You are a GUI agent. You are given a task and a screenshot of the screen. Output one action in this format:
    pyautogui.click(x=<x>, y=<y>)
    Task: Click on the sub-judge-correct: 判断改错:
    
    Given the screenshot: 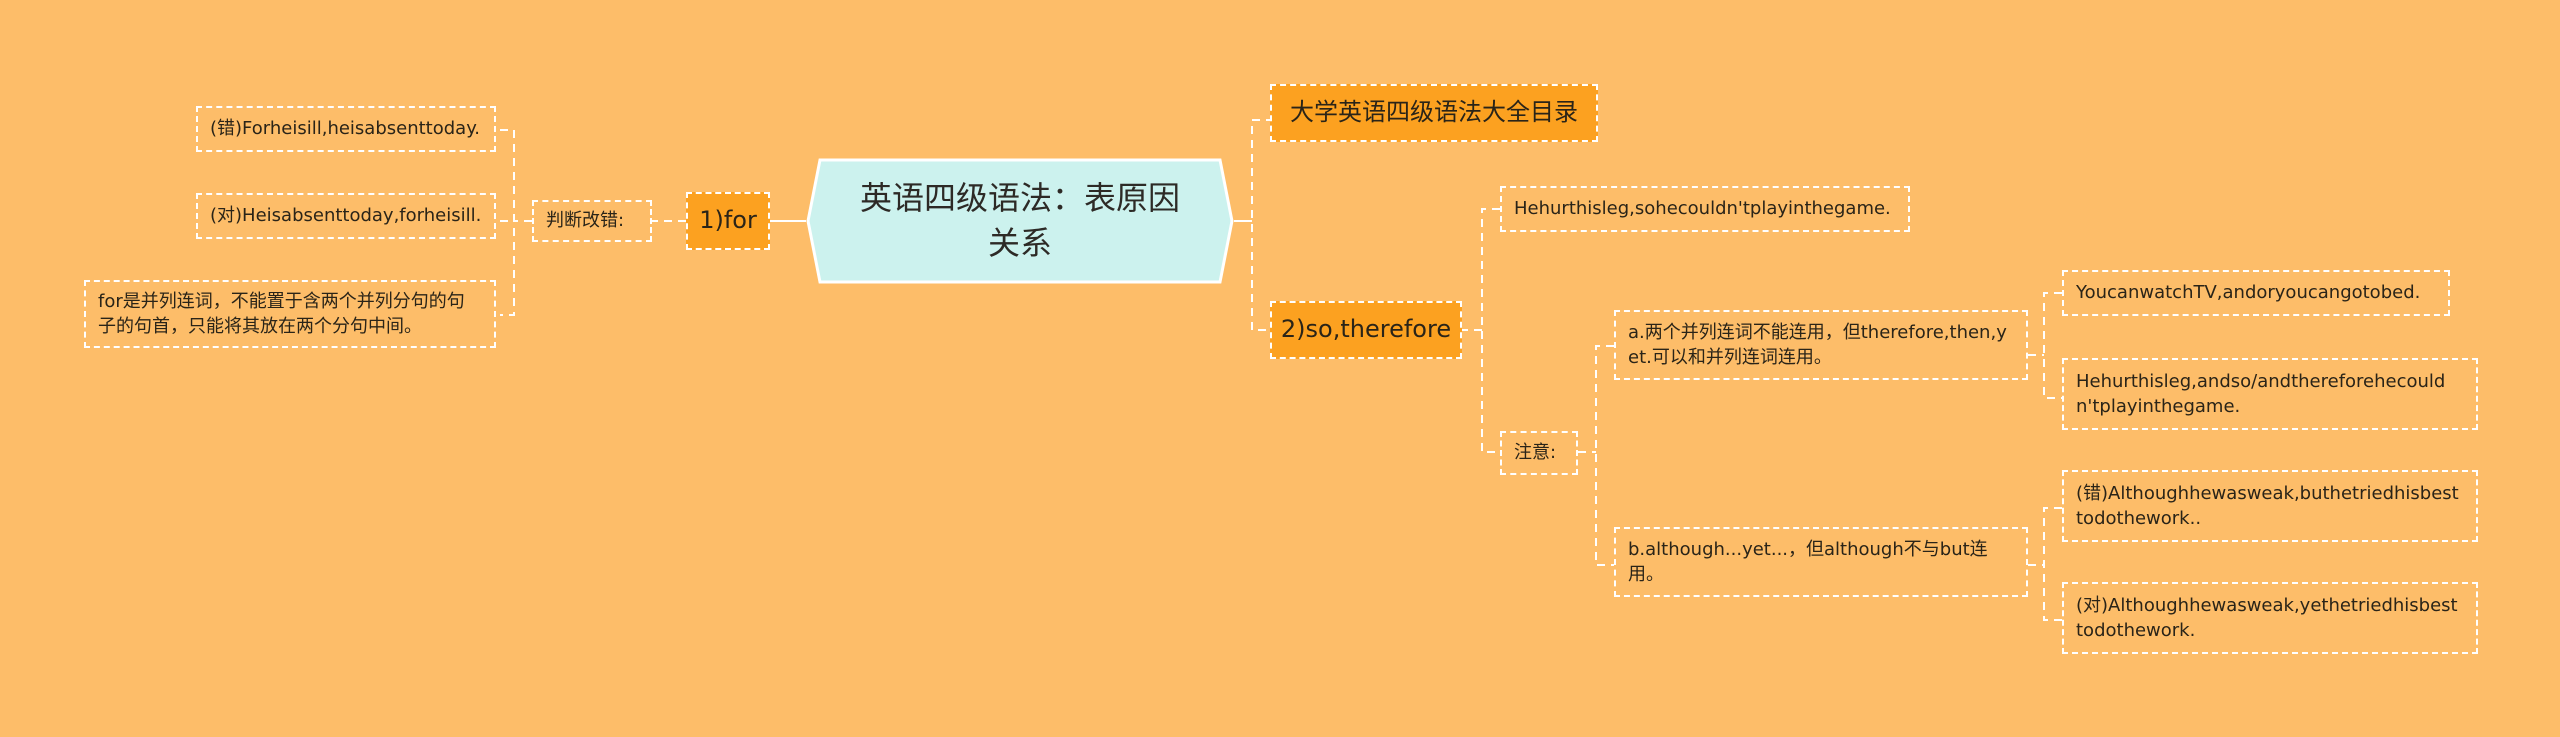 What is the action you would take?
    pyautogui.click(x=592, y=221)
    